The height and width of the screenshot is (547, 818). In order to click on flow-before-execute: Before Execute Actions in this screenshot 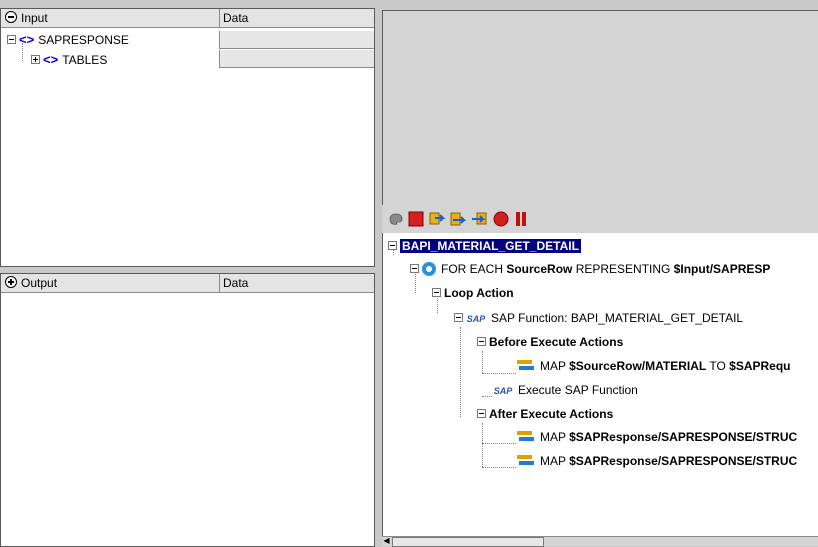, I will do `click(550, 342)`.